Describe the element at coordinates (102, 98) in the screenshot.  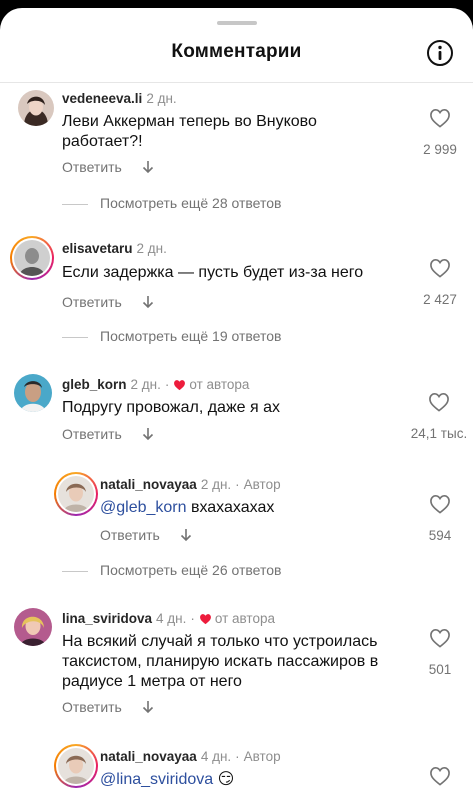
I see `comment-username: vedeneeva.li` at that location.